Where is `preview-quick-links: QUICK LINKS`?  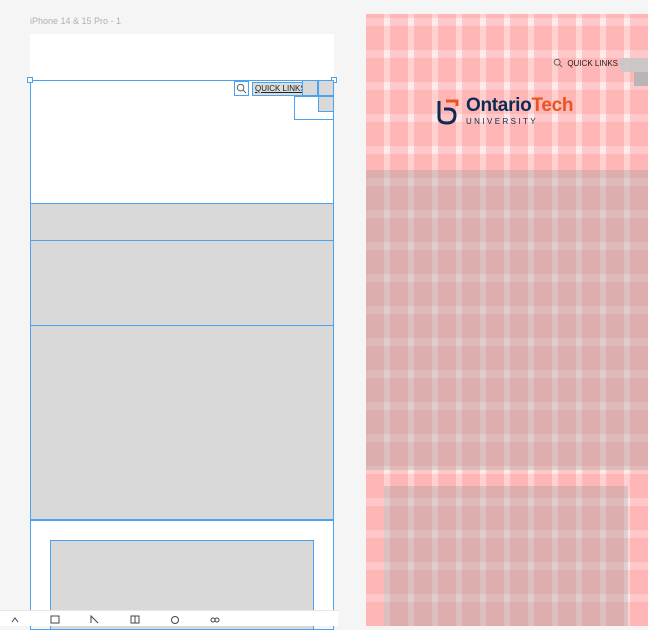
preview-quick-links: QUICK LINKS is located at coordinates (585, 63).